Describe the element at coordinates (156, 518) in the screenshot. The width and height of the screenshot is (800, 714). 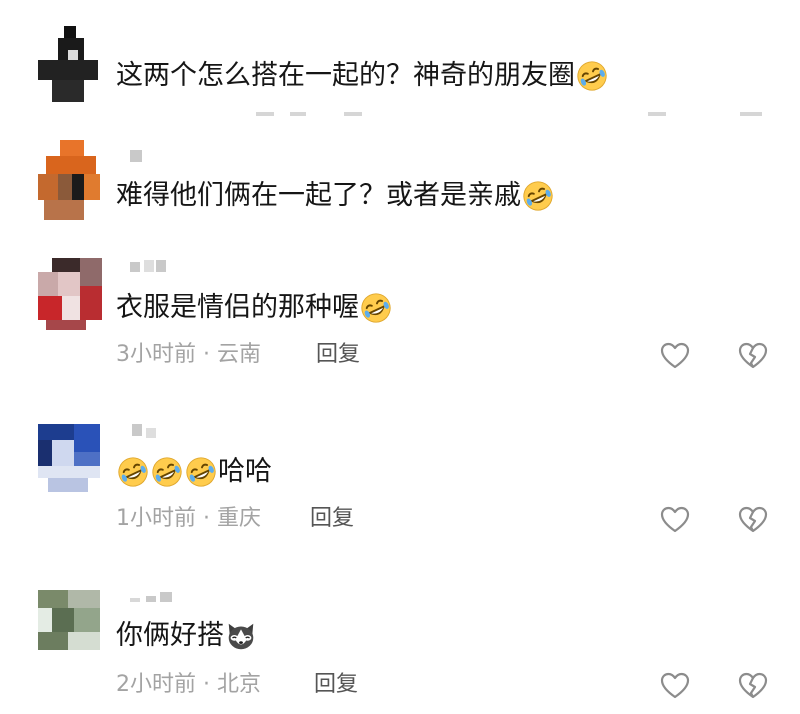
I see `comment-time: 1小时前` at that location.